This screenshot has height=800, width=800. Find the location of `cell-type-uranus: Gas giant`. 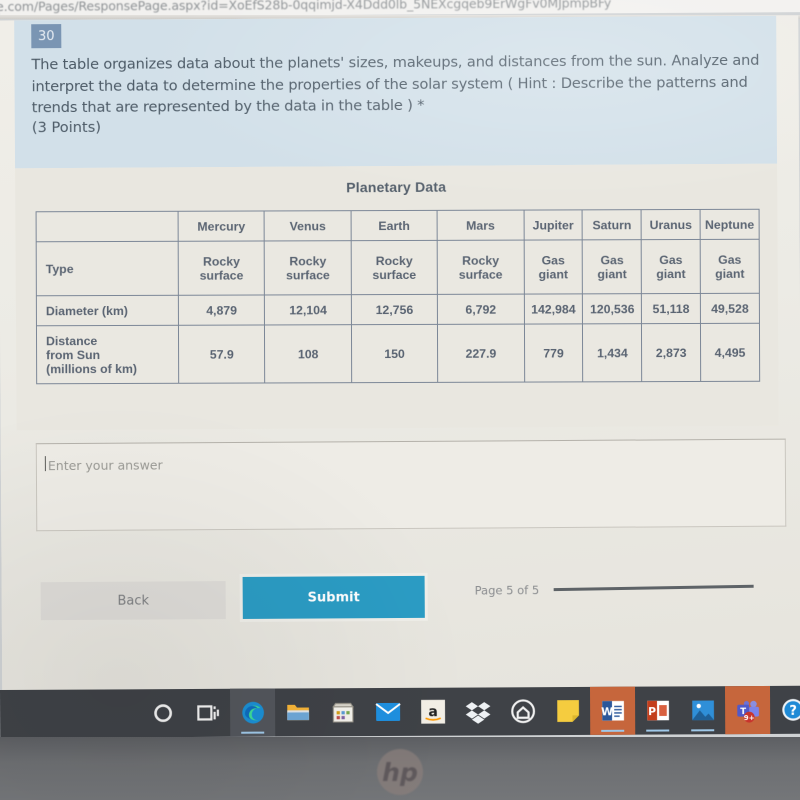

cell-type-uranus: Gas giant is located at coordinates (671, 266).